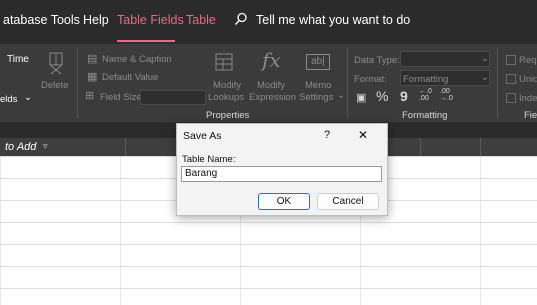 This screenshot has height=305, width=537. Describe the element at coordinates (425, 95) in the screenshot. I see `increase-decimals-button: ←.0 .00` at that location.